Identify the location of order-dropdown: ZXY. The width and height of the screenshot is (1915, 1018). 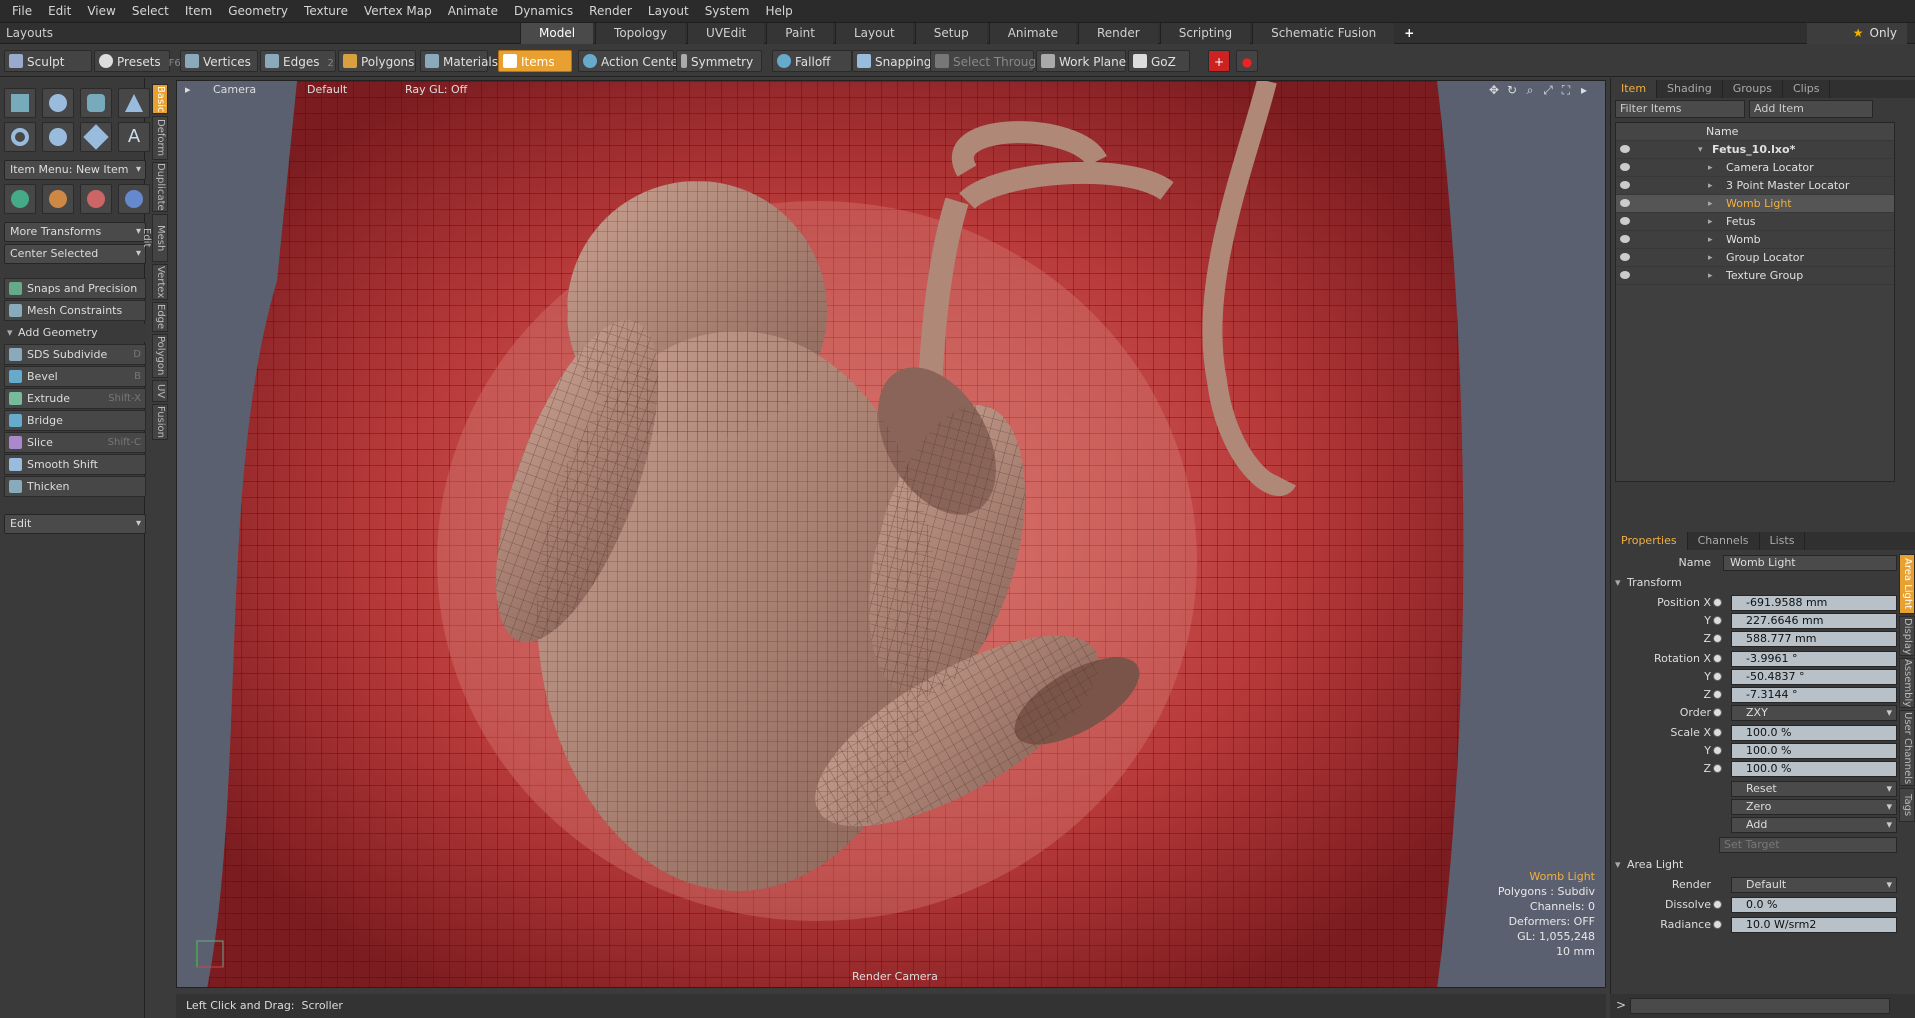
(1814, 713).